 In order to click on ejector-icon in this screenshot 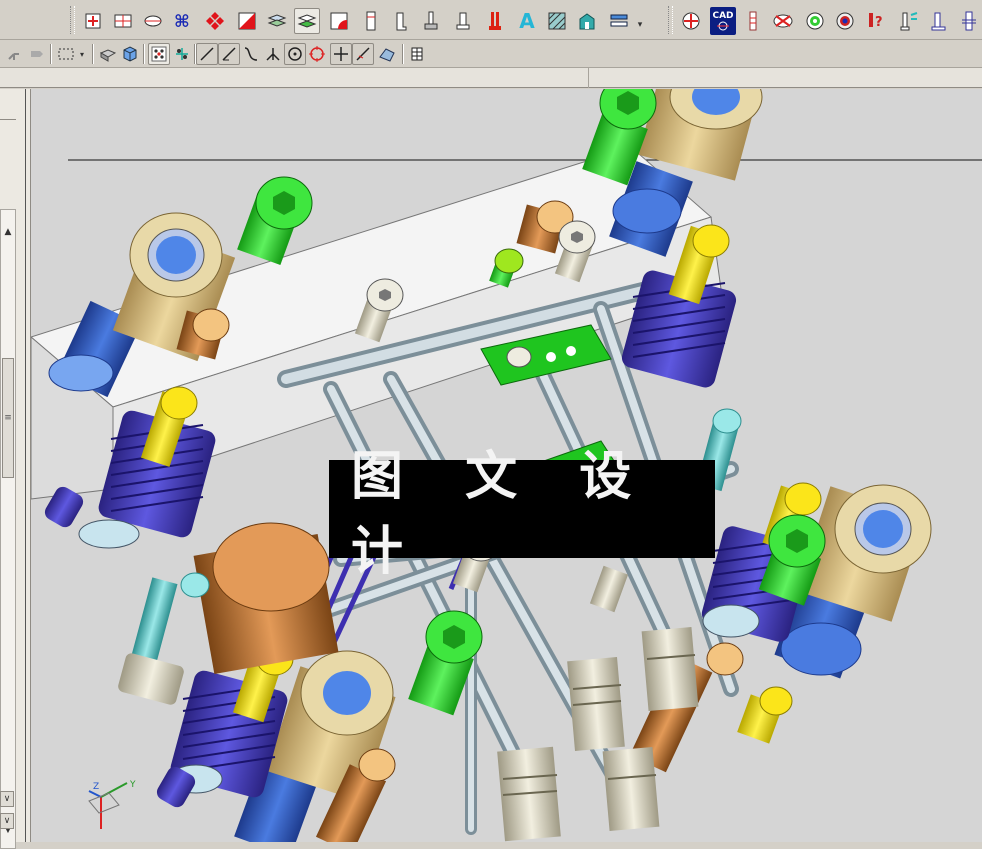, I will do `click(969, 21)`.